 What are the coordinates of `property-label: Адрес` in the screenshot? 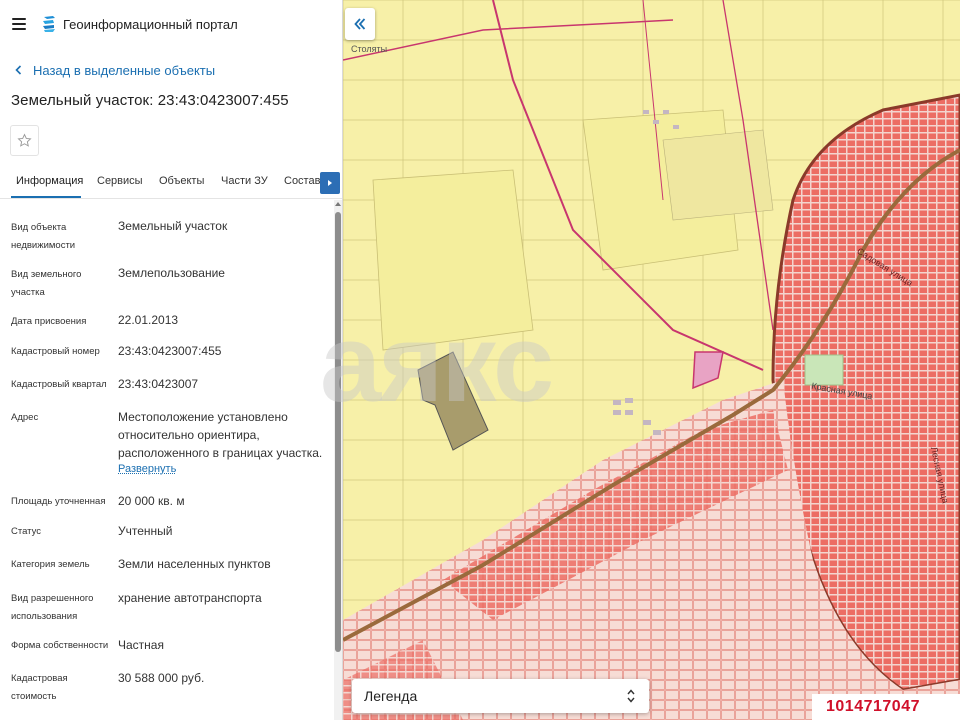 It's located at (25, 417).